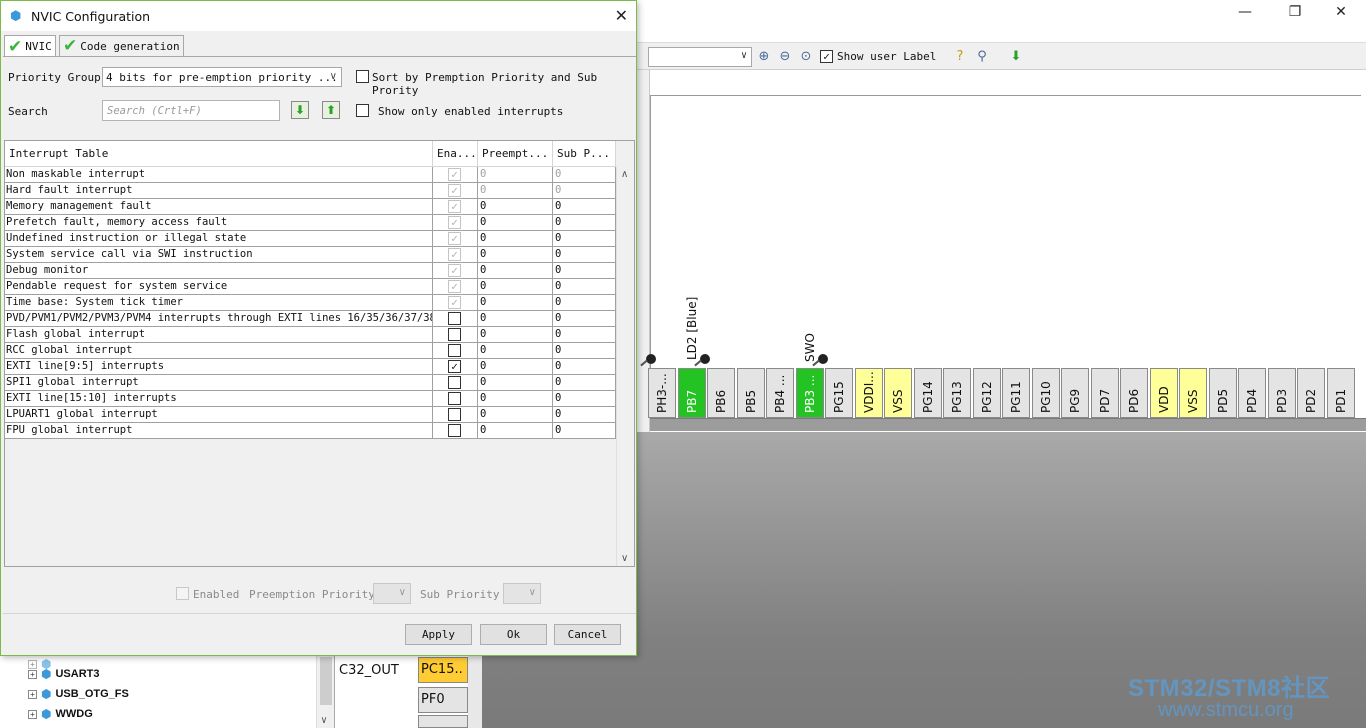 This screenshot has height=728, width=1366. Describe the element at coordinates (310, 335) in the screenshot. I see `table-row: Flash global interrupt 0 0` at that location.